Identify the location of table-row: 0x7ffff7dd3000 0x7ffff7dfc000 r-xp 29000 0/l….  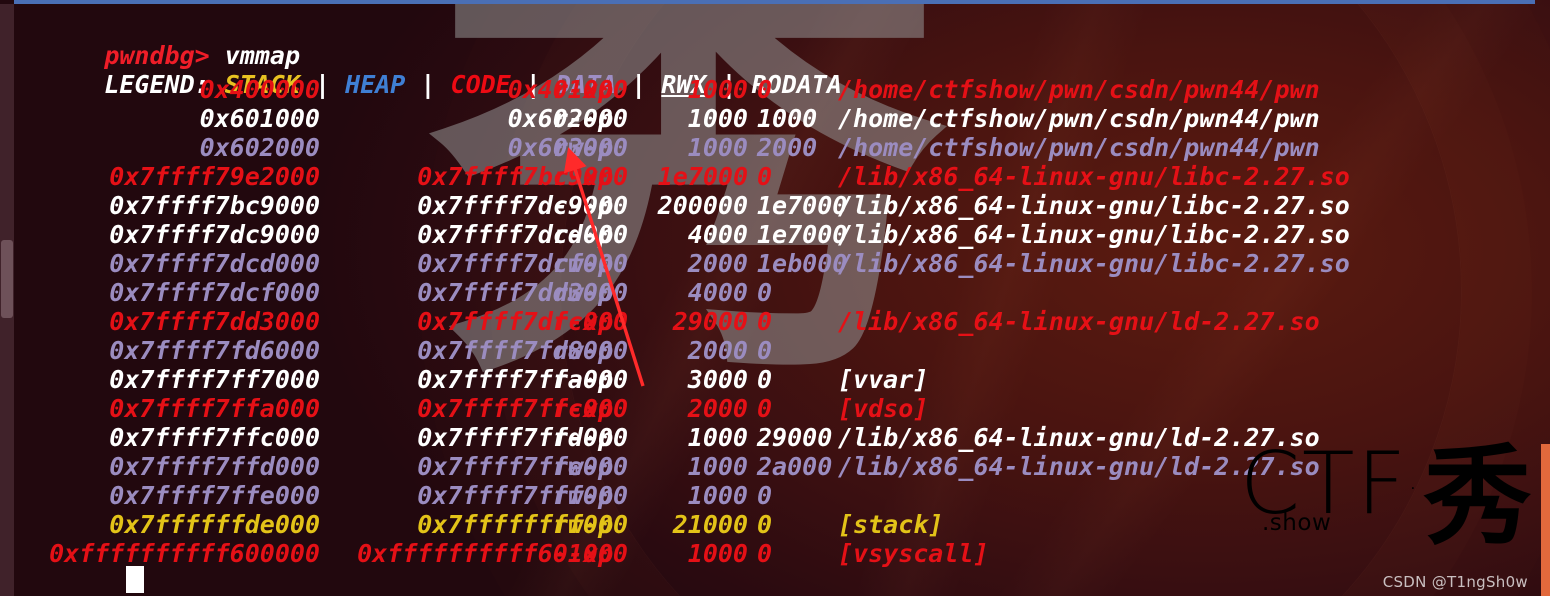
(775, 321).